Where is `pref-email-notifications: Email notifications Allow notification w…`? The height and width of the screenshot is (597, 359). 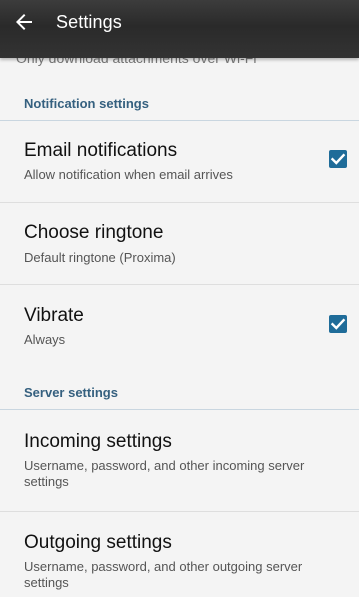 pref-email-notifications: Email notifications Allow notification w… is located at coordinates (179, 162).